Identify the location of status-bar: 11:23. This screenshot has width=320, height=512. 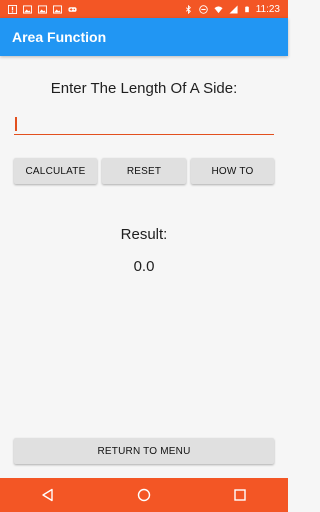
(144, 9).